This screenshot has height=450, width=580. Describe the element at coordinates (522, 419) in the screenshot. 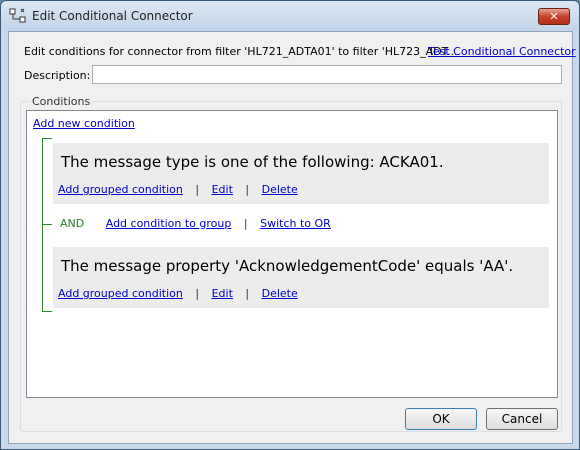

I see `cancel-button: Cancel` at that location.